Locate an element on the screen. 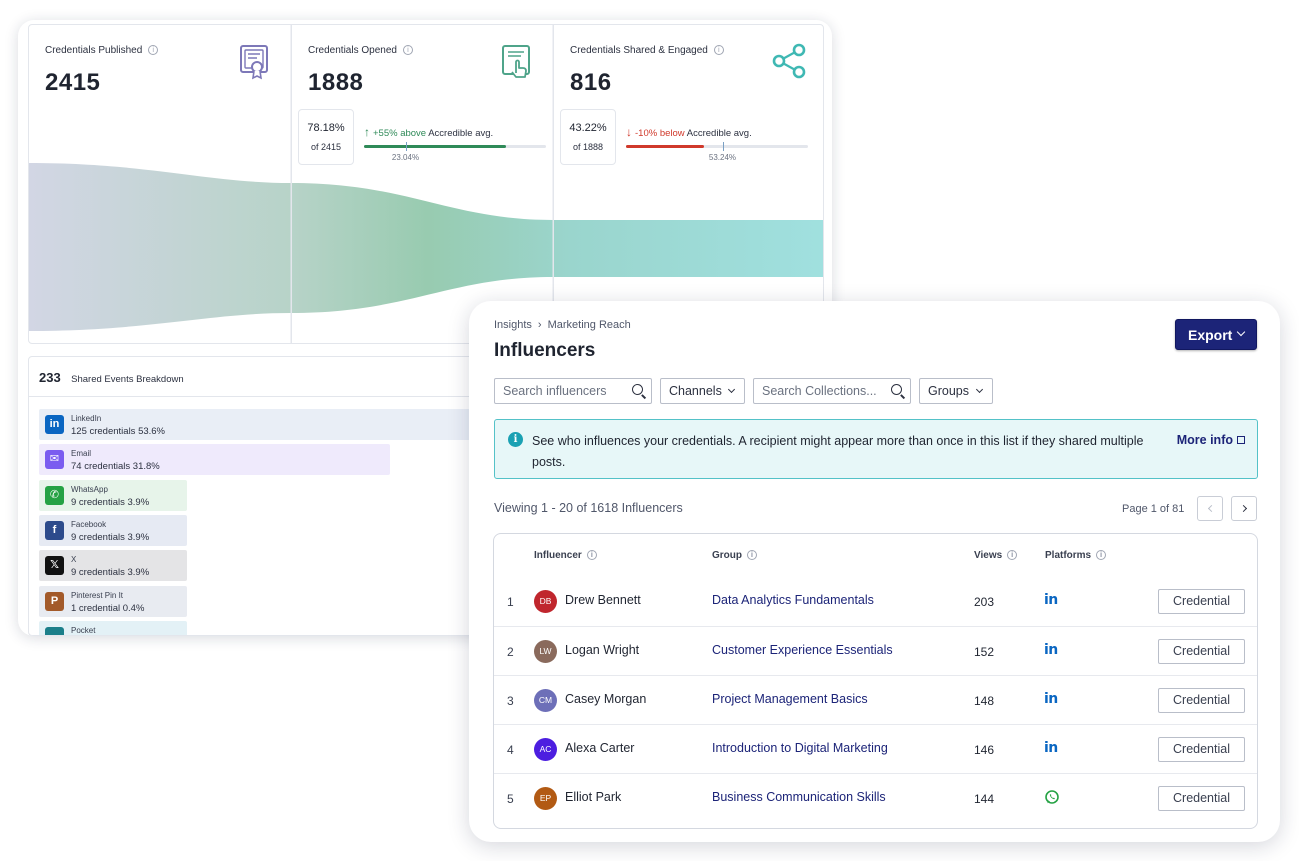 Image resolution: width=1299 pixels, height=861 pixels. group-link: Data Analytics Fundamentals is located at coordinates (793, 600).